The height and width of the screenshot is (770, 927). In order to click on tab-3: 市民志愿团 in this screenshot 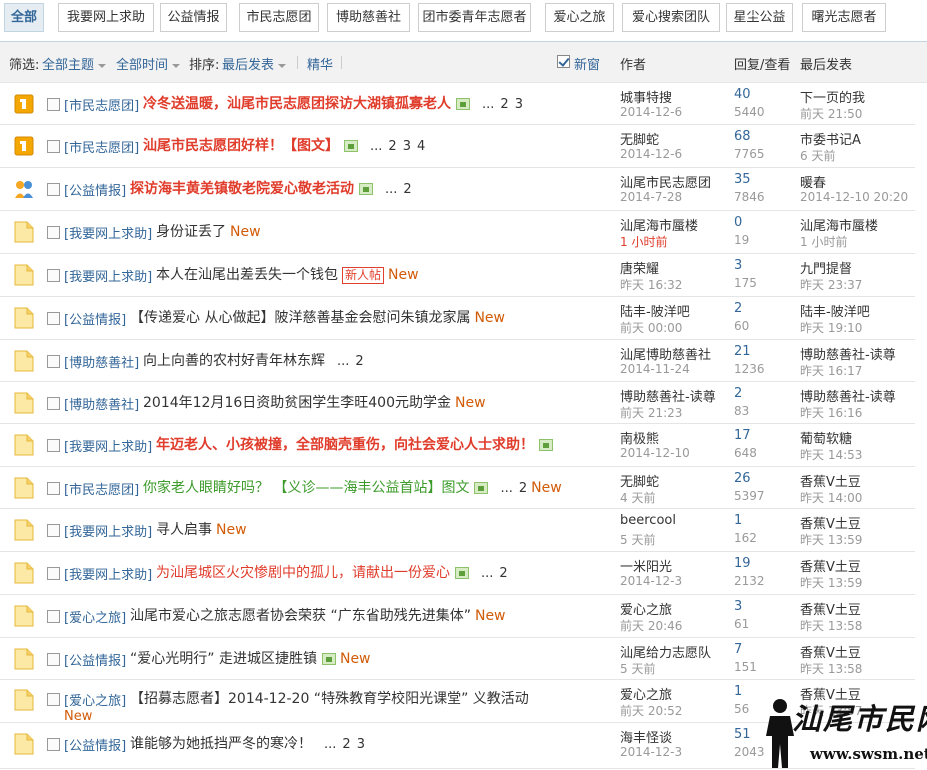, I will do `click(279, 17)`.